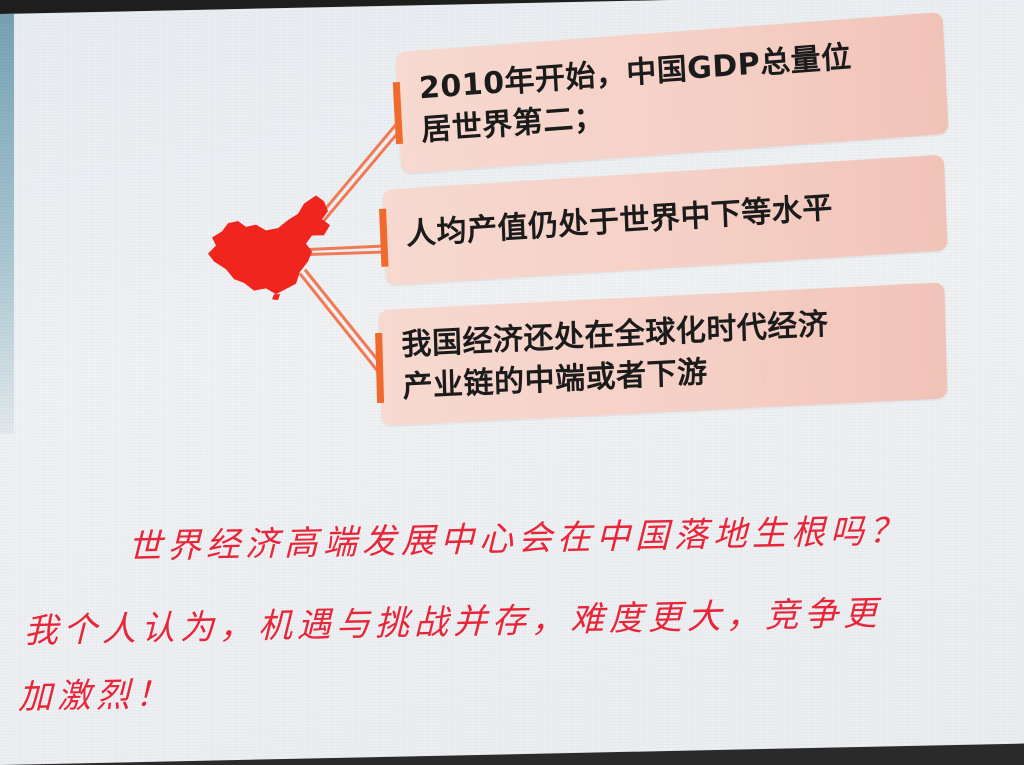 The width and height of the screenshot is (1024, 765). I want to click on info-box-per-capita-text: 人均产值仍处于世界中下等水平, so click(619, 221).